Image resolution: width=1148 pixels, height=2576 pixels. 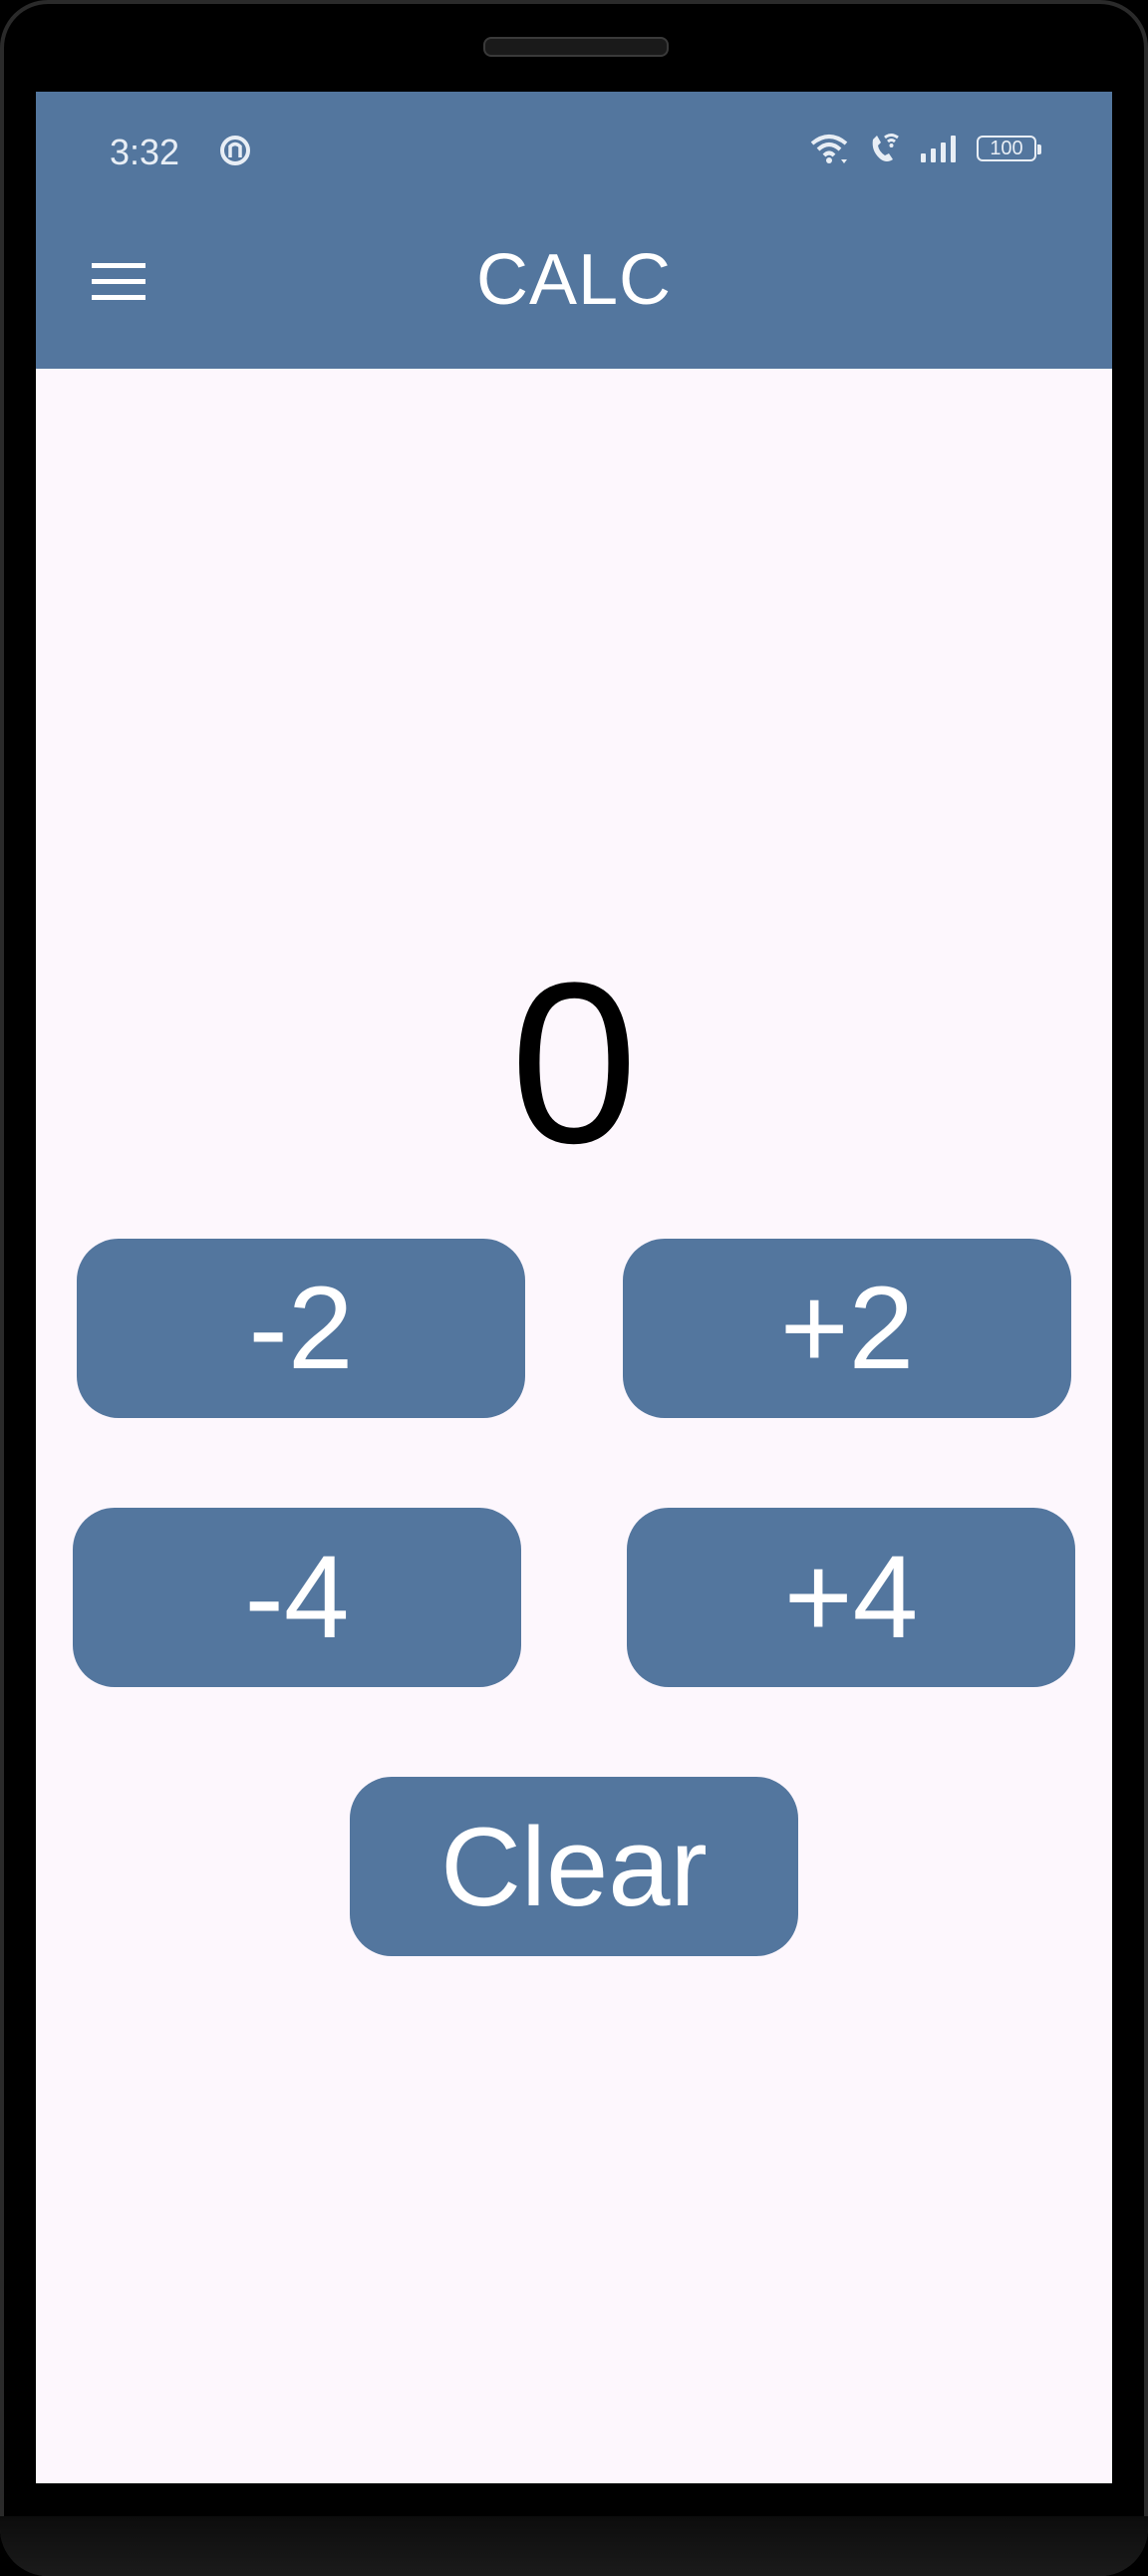 What do you see at coordinates (885, 147) in the screenshot?
I see `wifi-call-icon` at bounding box center [885, 147].